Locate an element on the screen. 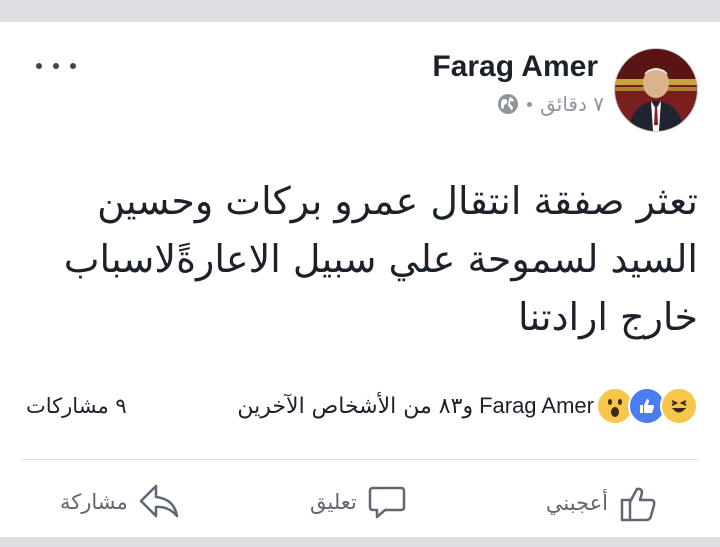 This screenshot has height=547, width=720. comment-label: تعليق is located at coordinates (333, 502).